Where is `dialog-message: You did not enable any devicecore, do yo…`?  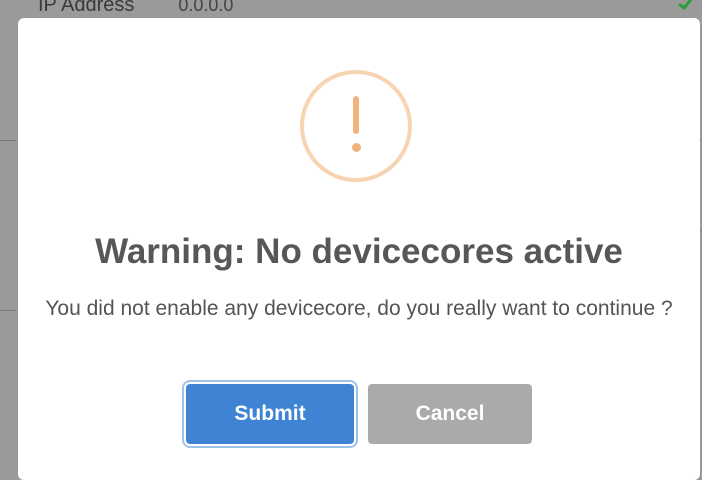
dialog-message: You did not enable any devicecore, do yo… is located at coordinates (359, 308).